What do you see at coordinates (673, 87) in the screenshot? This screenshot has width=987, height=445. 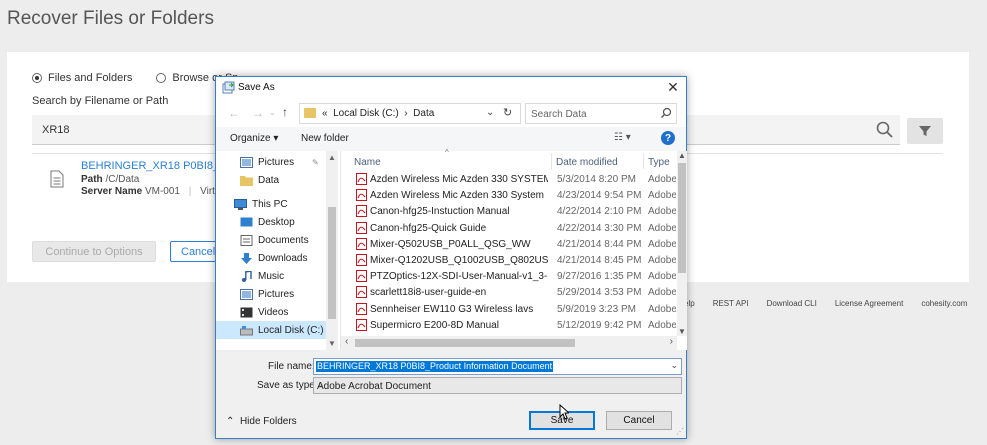 I see `close-icon: ✕` at bounding box center [673, 87].